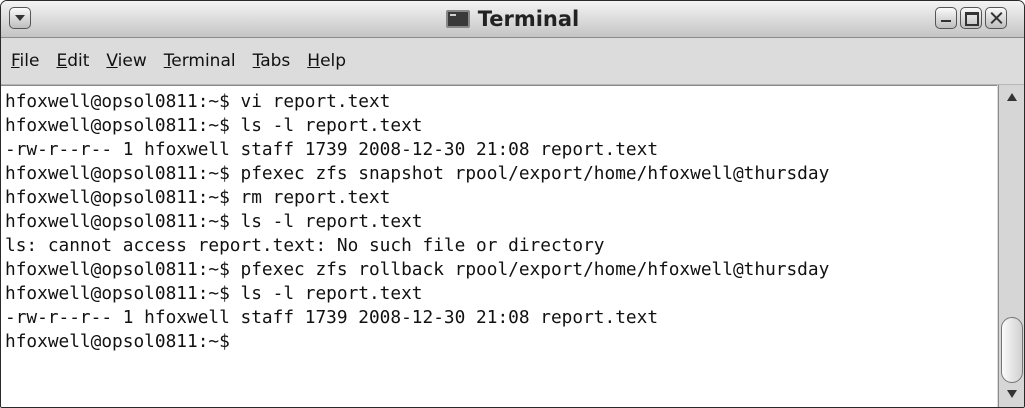  I want to click on maximize-icon, so click(971, 18).